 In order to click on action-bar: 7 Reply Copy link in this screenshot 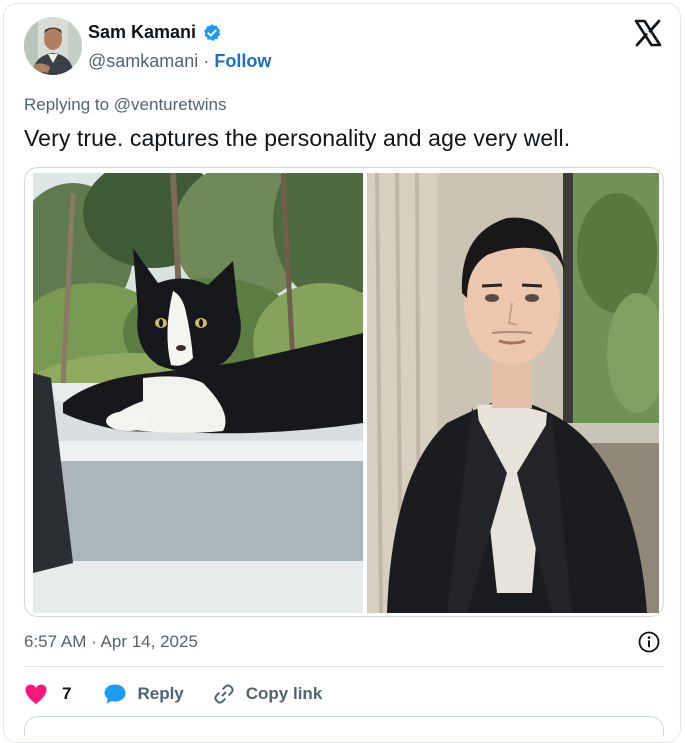, I will do `click(173, 694)`.